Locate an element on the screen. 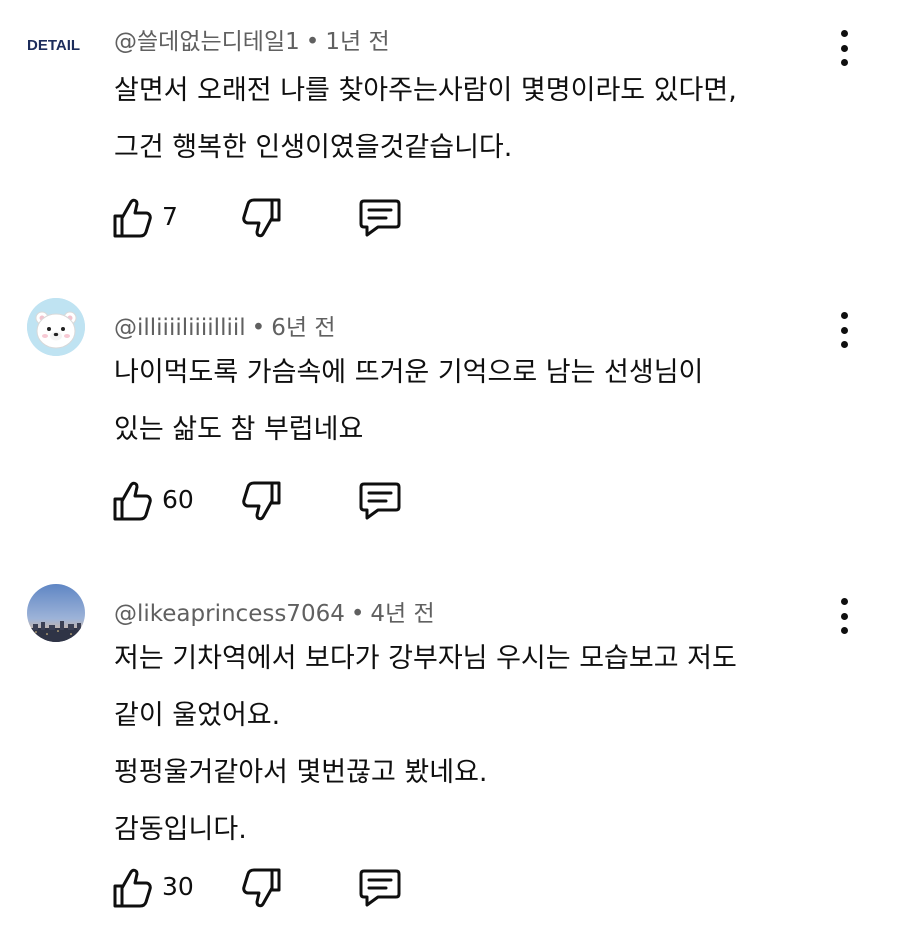 This screenshot has height=934, width=900. comment-line: 저는 기차역에서 보다가 강부자님 우시는 모습보고 저도 is located at coordinates (425, 658).